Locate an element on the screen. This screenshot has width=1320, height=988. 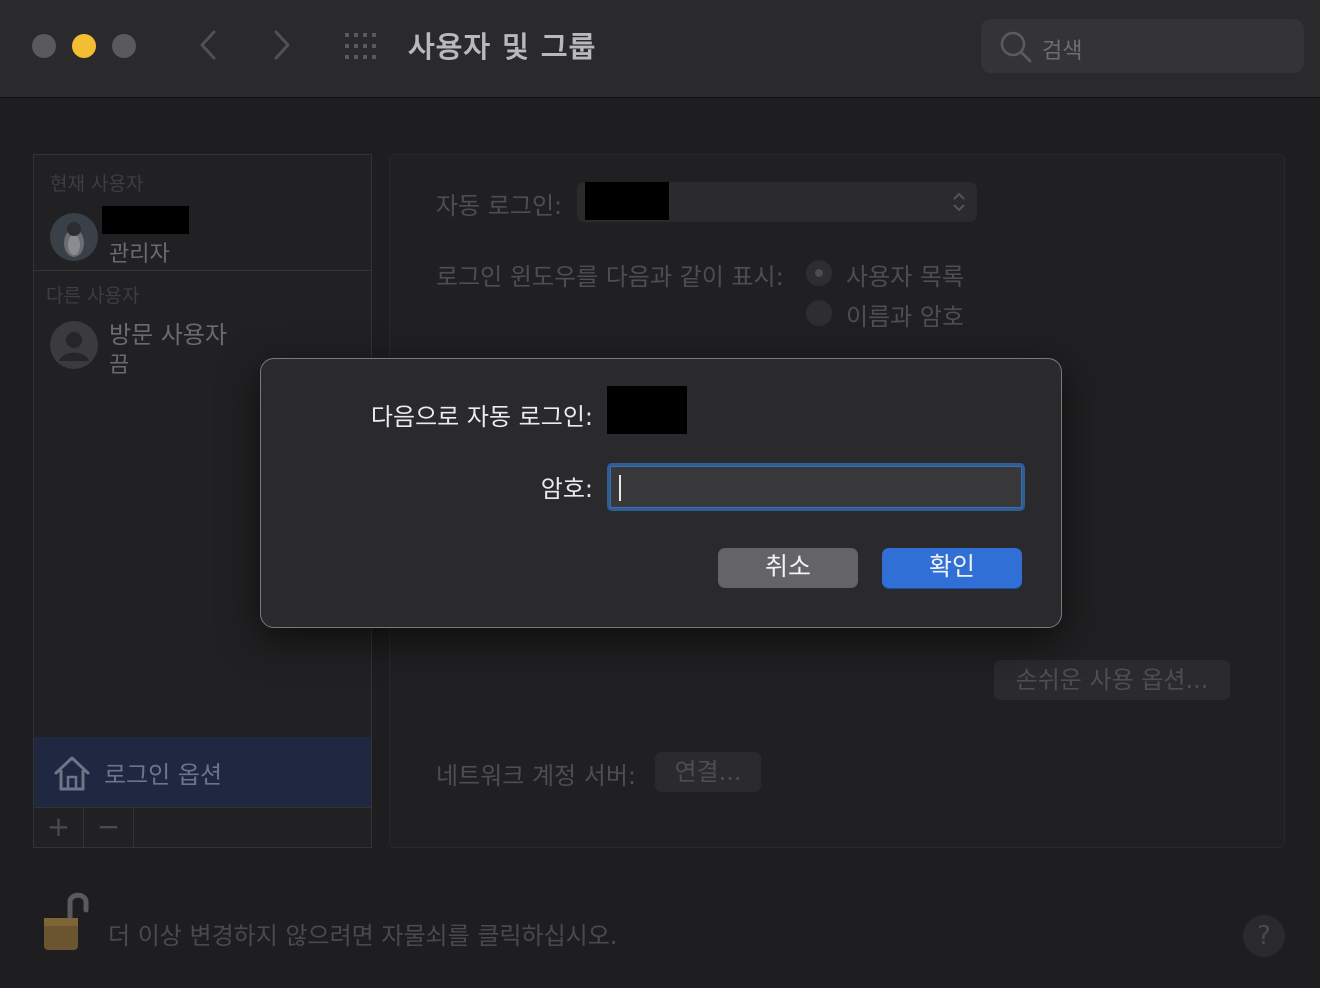
penguin-avatar-icon is located at coordinates (74, 237).